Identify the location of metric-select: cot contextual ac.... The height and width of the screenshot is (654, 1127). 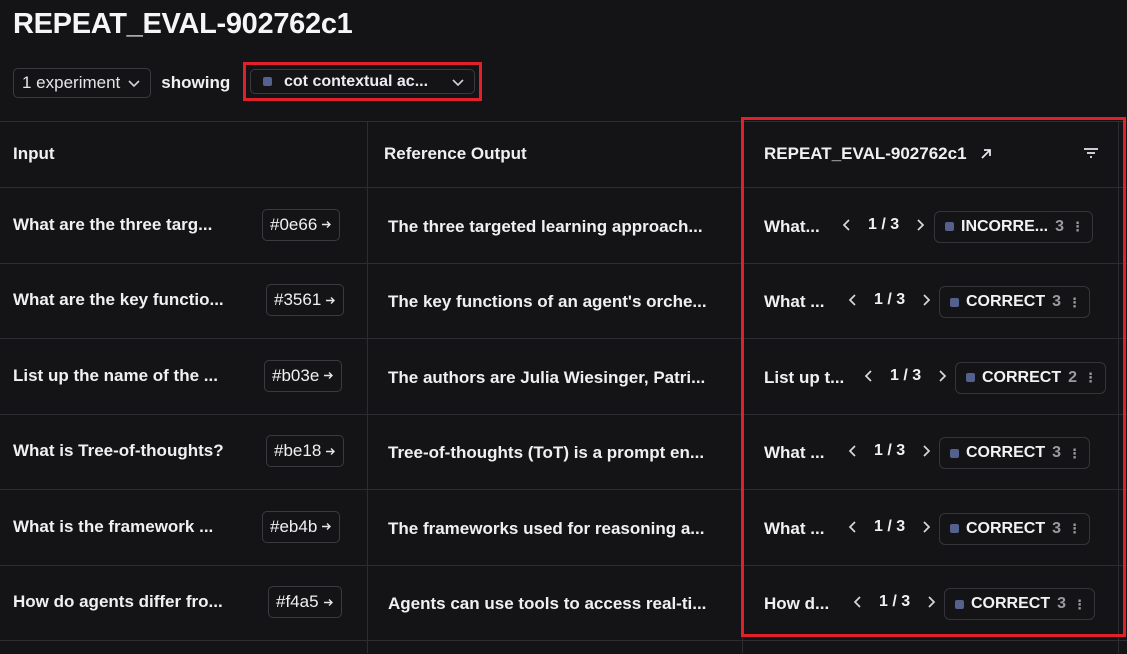
(362, 81).